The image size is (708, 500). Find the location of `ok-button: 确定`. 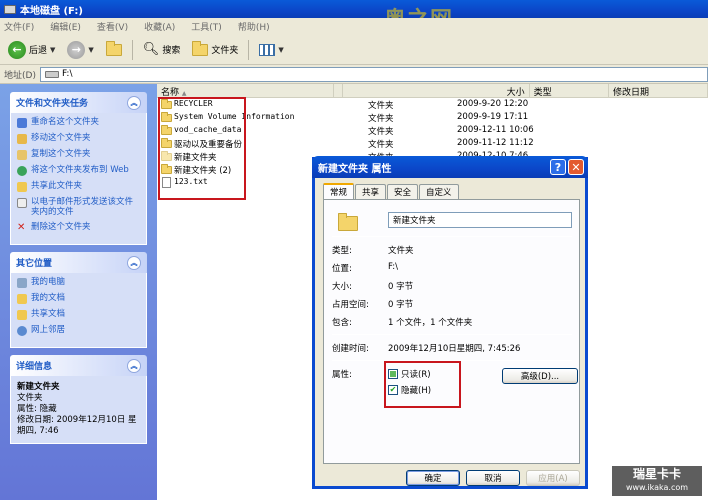

ok-button: 确定 is located at coordinates (433, 478).